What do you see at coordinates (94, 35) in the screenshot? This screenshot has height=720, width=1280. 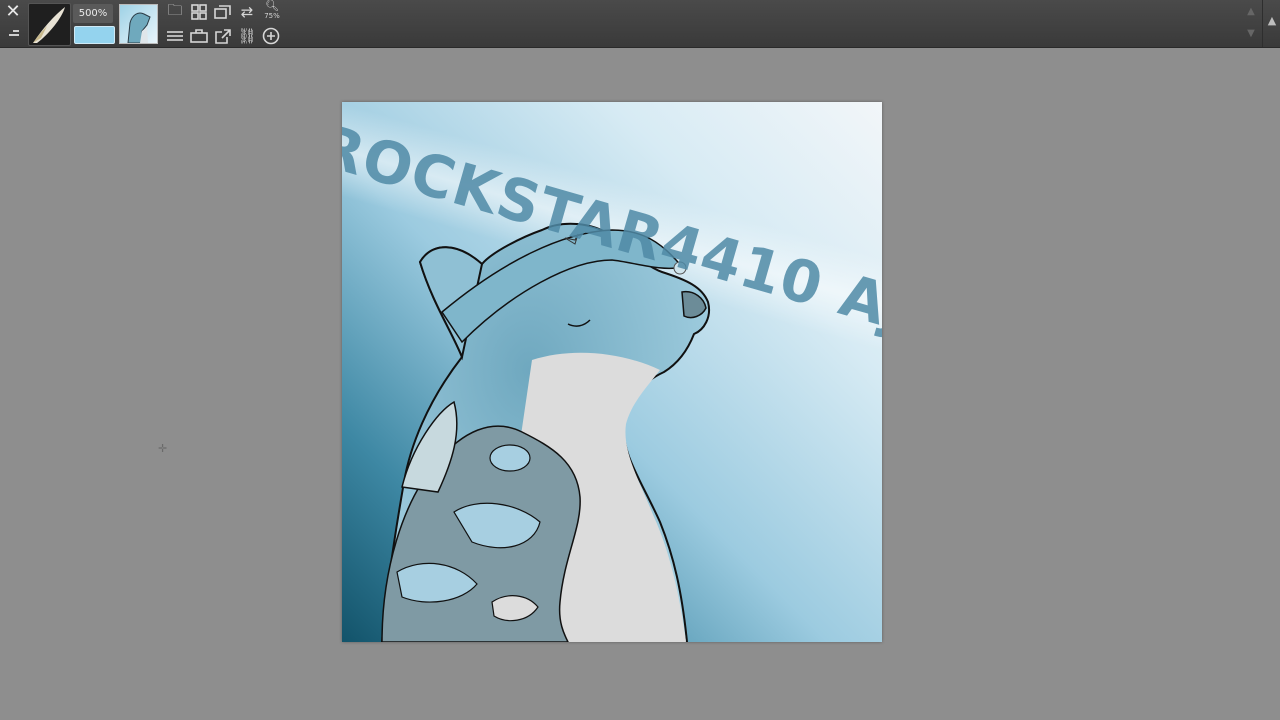 I see `color-swatch` at bounding box center [94, 35].